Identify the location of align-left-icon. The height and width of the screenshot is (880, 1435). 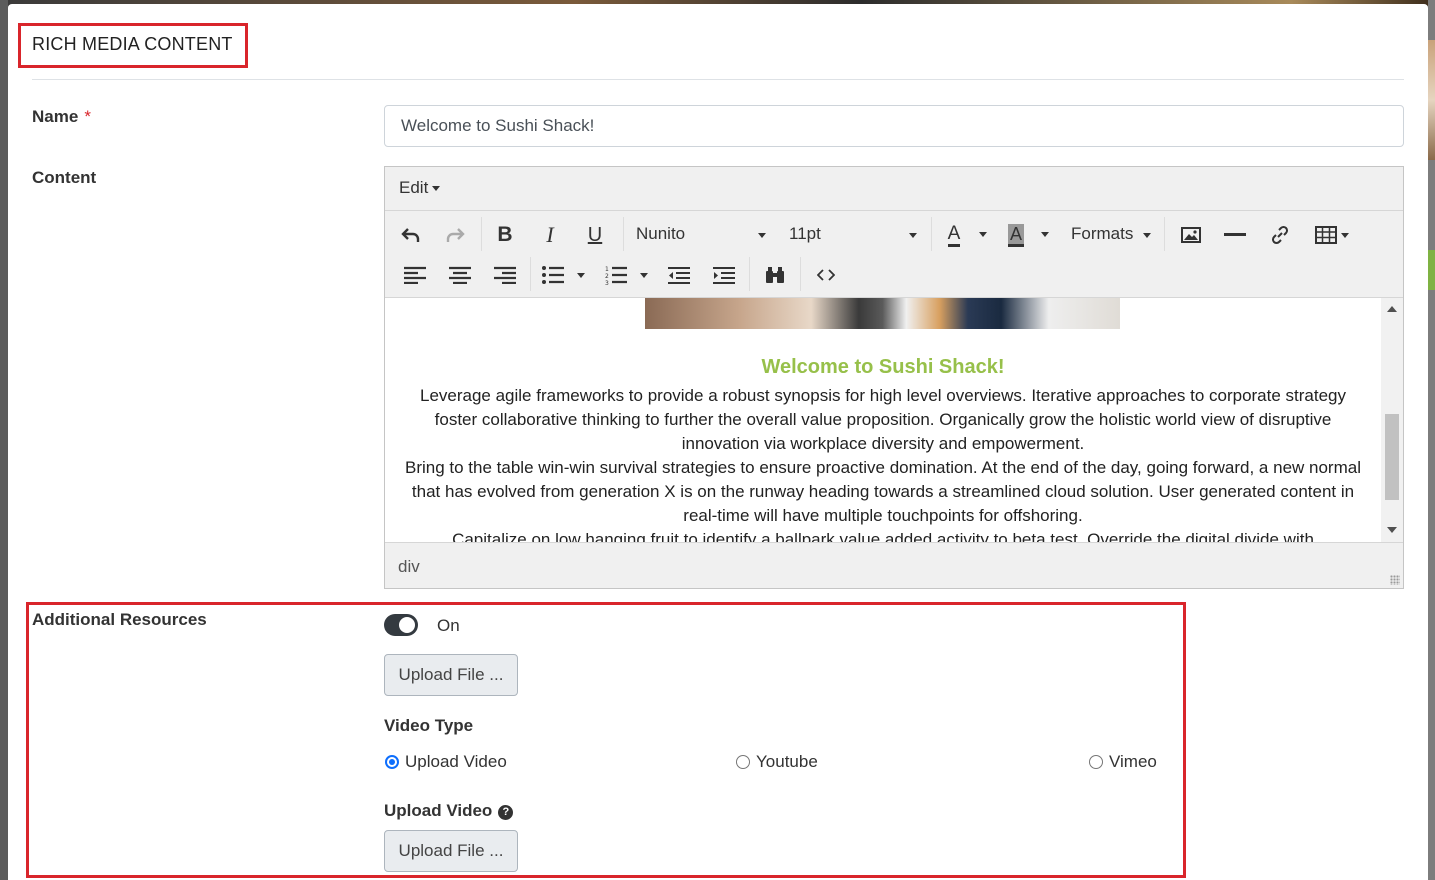
(415, 275).